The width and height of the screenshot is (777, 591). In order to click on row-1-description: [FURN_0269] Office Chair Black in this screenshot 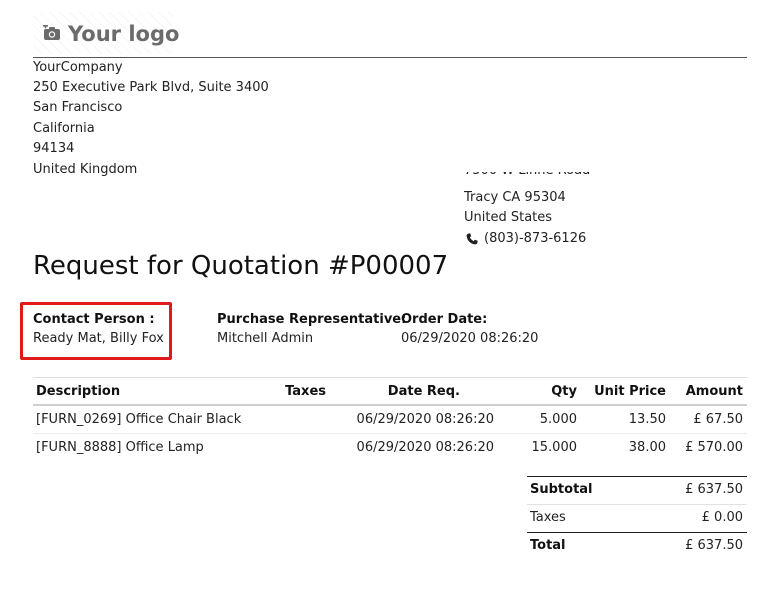, I will do `click(139, 419)`.